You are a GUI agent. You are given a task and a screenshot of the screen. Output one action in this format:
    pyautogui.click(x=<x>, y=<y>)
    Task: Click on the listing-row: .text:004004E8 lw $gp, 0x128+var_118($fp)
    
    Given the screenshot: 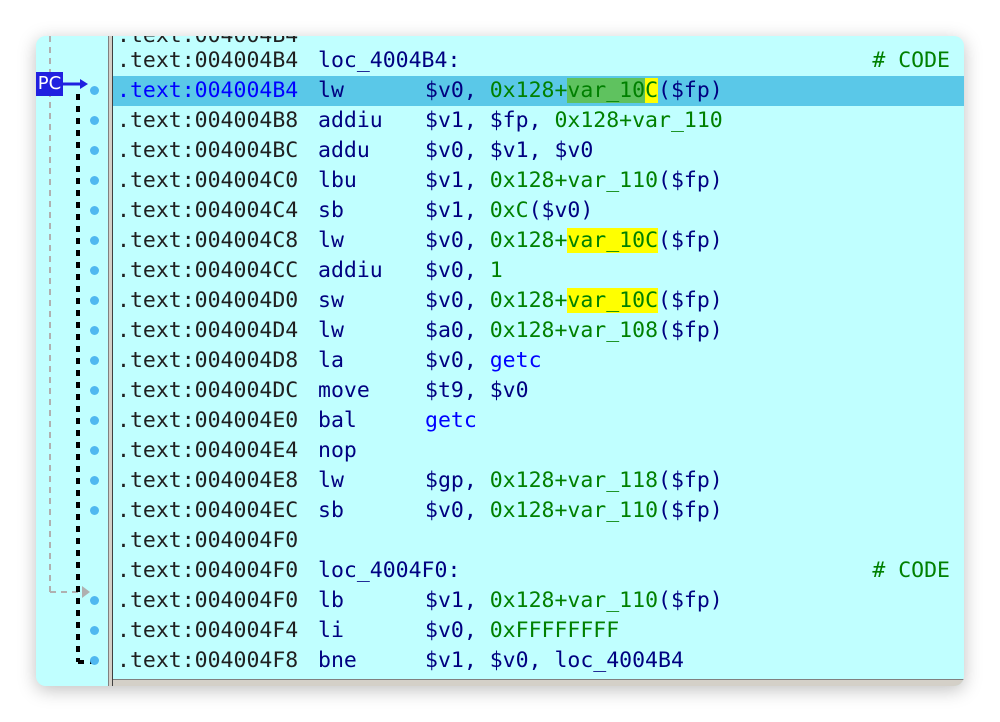 What is the action you would take?
    pyautogui.click(x=538, y=481)
    